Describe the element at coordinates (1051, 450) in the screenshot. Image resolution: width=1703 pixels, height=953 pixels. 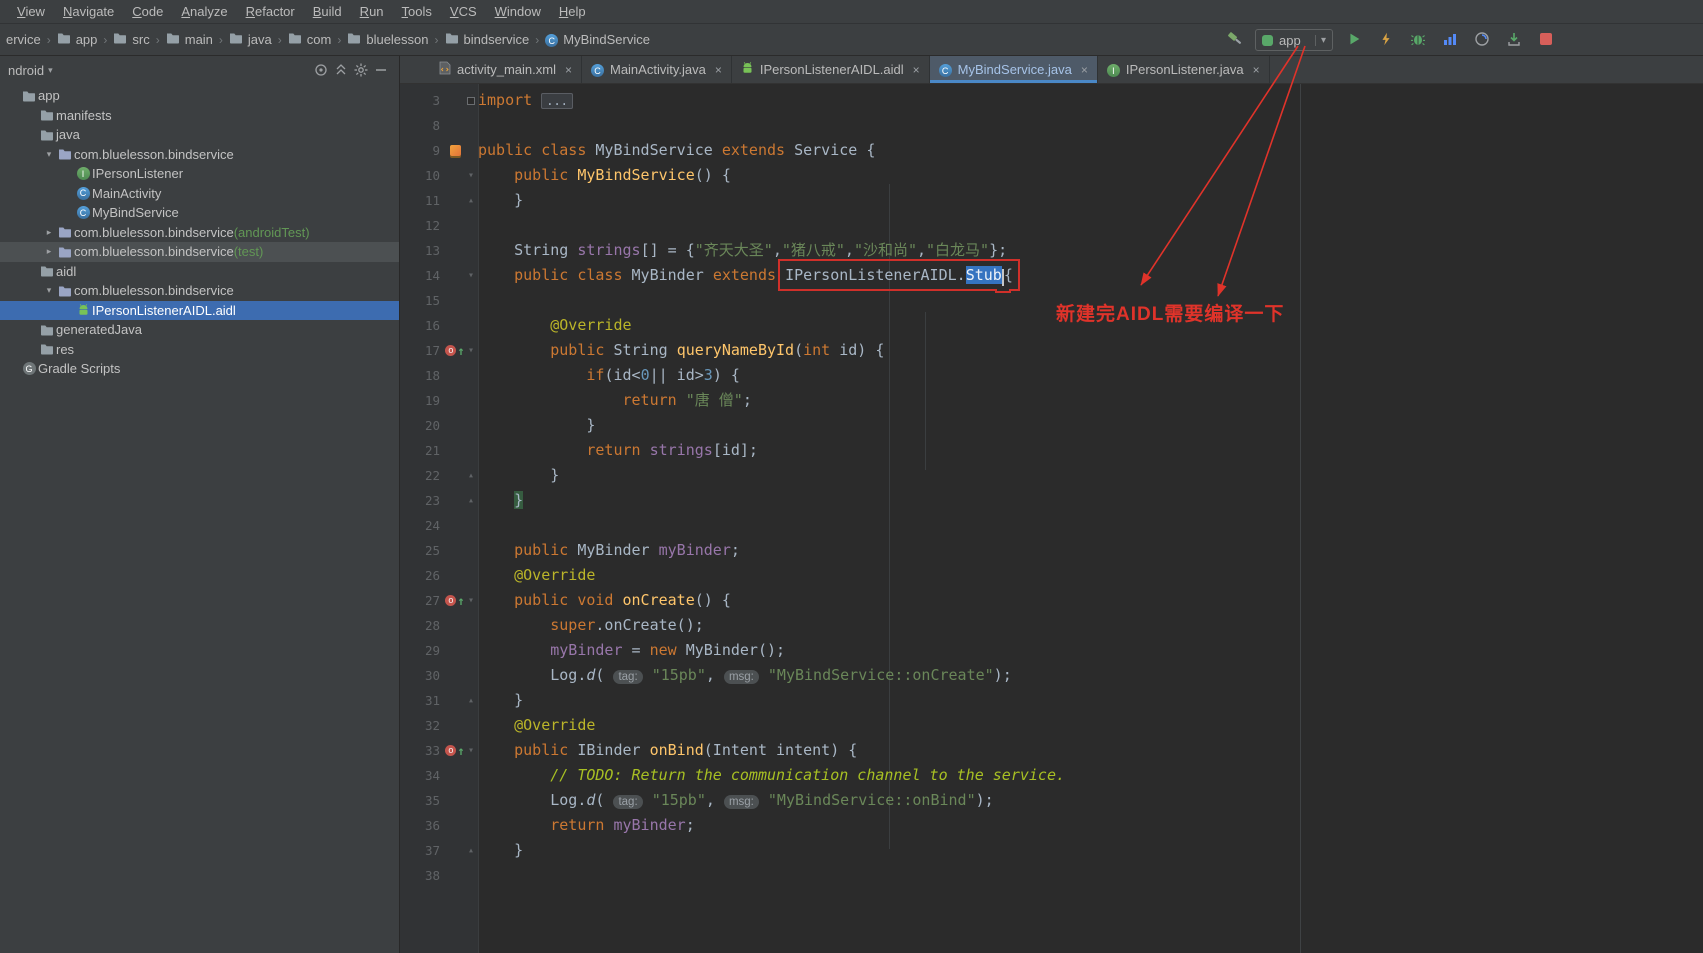
I see `code-line-21: 21 return strings[id];` at that location.